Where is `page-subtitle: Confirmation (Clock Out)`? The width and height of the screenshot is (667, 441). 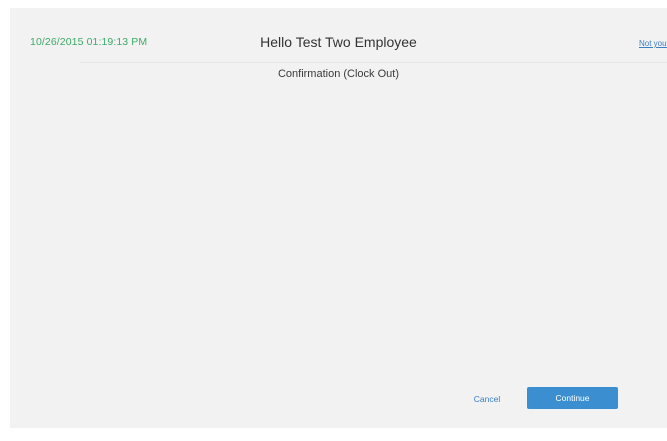
page-subtitle: Confirmation (Clock Out) is located at coordinates (338, 74).